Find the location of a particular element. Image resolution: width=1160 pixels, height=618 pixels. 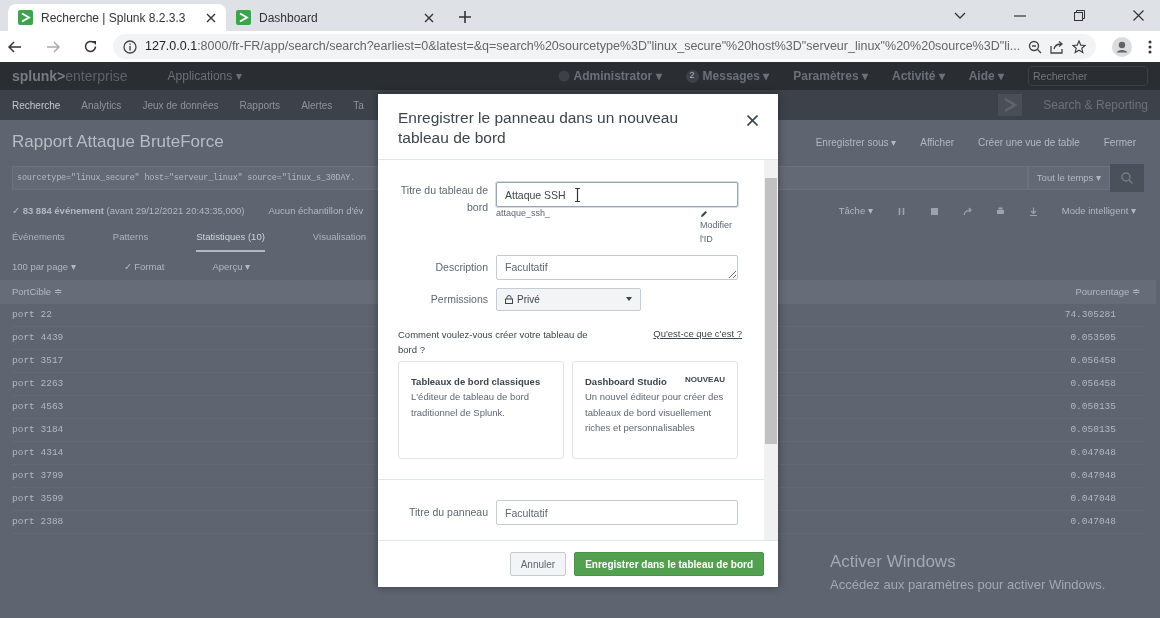

field-label: Permissions is located at coordinates (458, 299).